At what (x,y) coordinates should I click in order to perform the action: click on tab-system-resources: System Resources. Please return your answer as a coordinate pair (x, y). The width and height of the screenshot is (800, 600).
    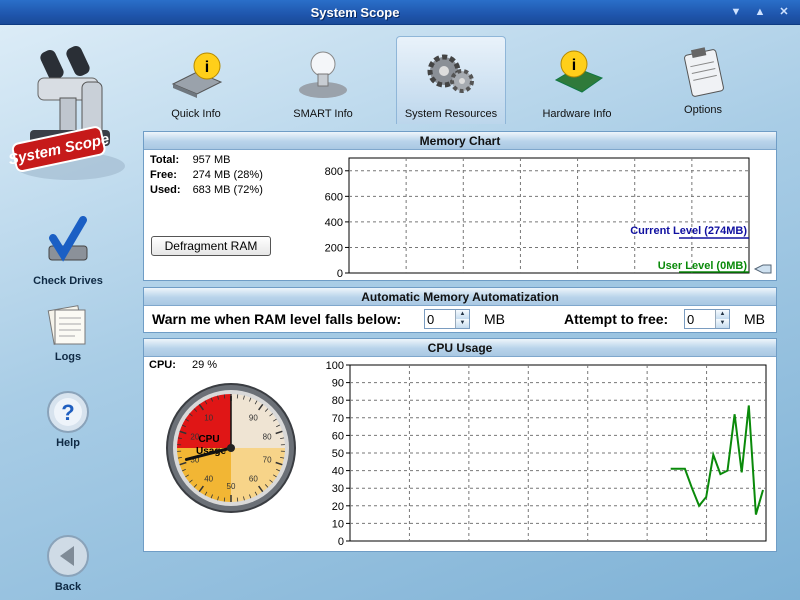
    Looking at the image, I should click on (451, 80).